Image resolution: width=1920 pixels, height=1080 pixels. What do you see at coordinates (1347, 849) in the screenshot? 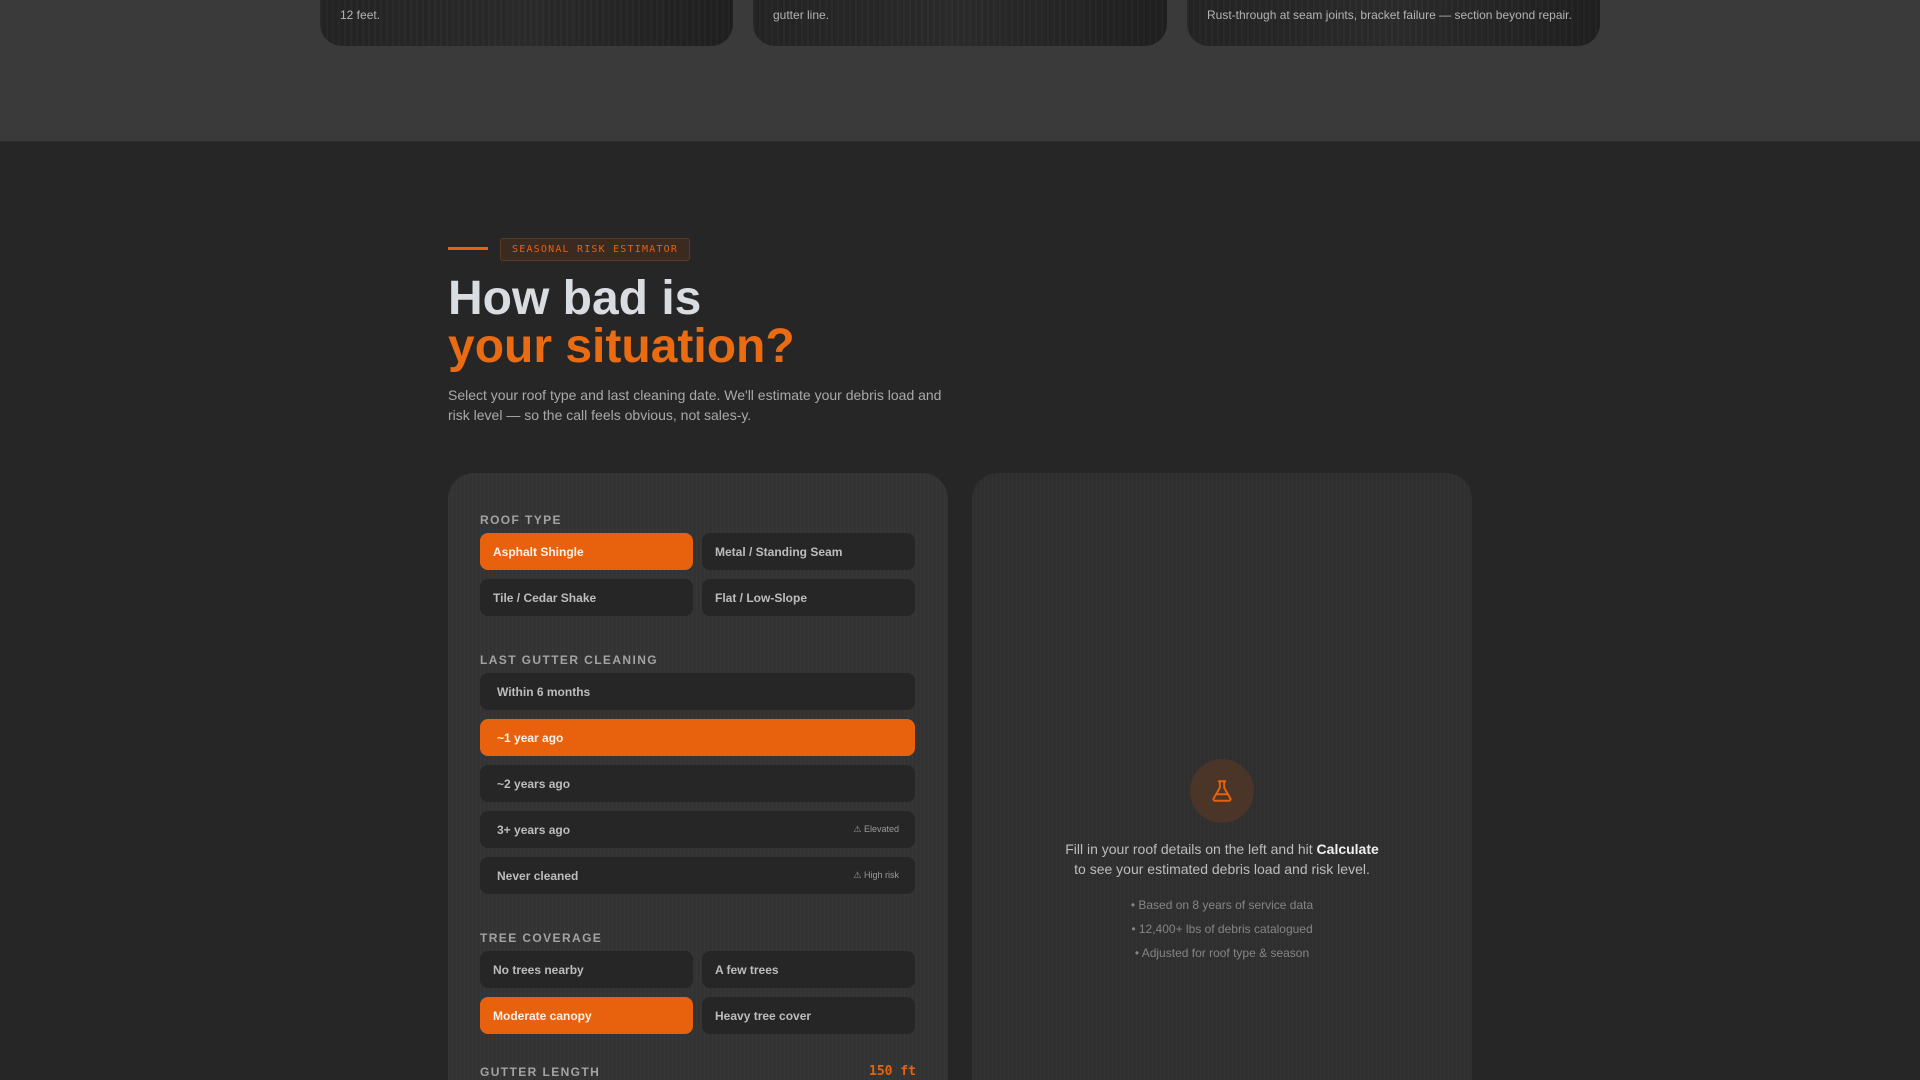
I see `prompt-calculate-keyword: Calculate` at bounding box center [1347, 849].